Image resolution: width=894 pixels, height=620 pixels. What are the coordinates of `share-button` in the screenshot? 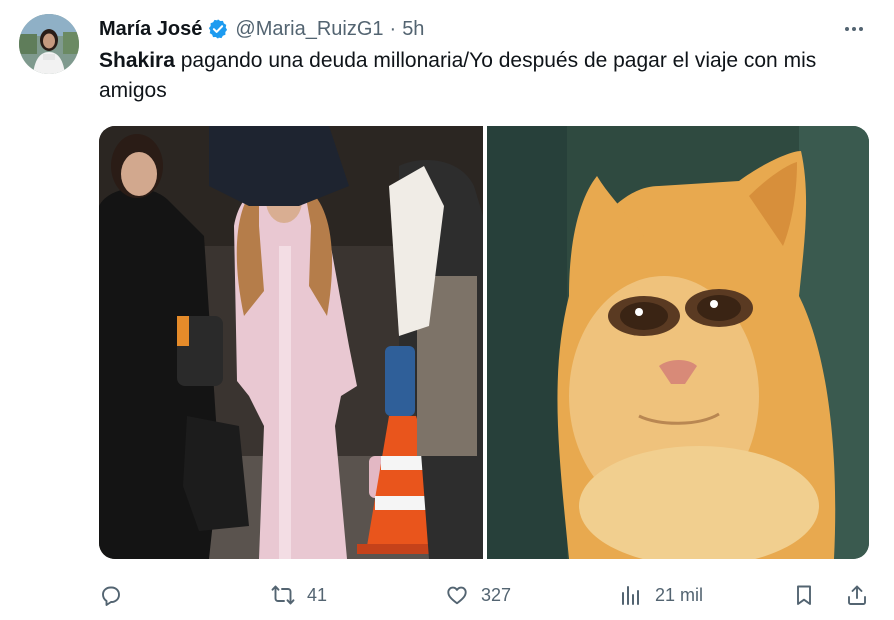 It's located at (857, 595).